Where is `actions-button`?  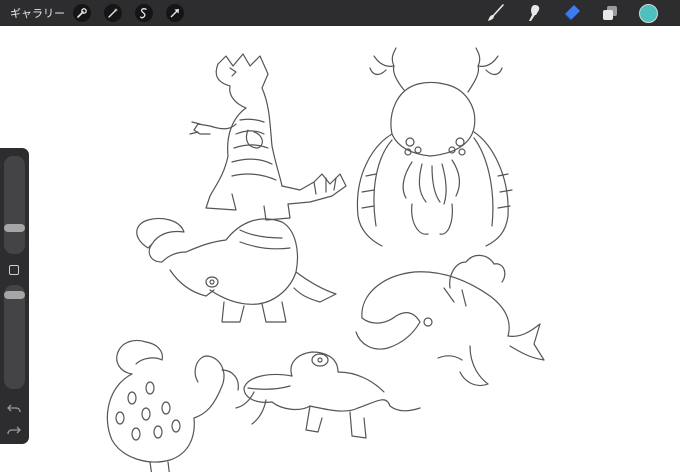
actions-button is located at coordinates (82, 13).